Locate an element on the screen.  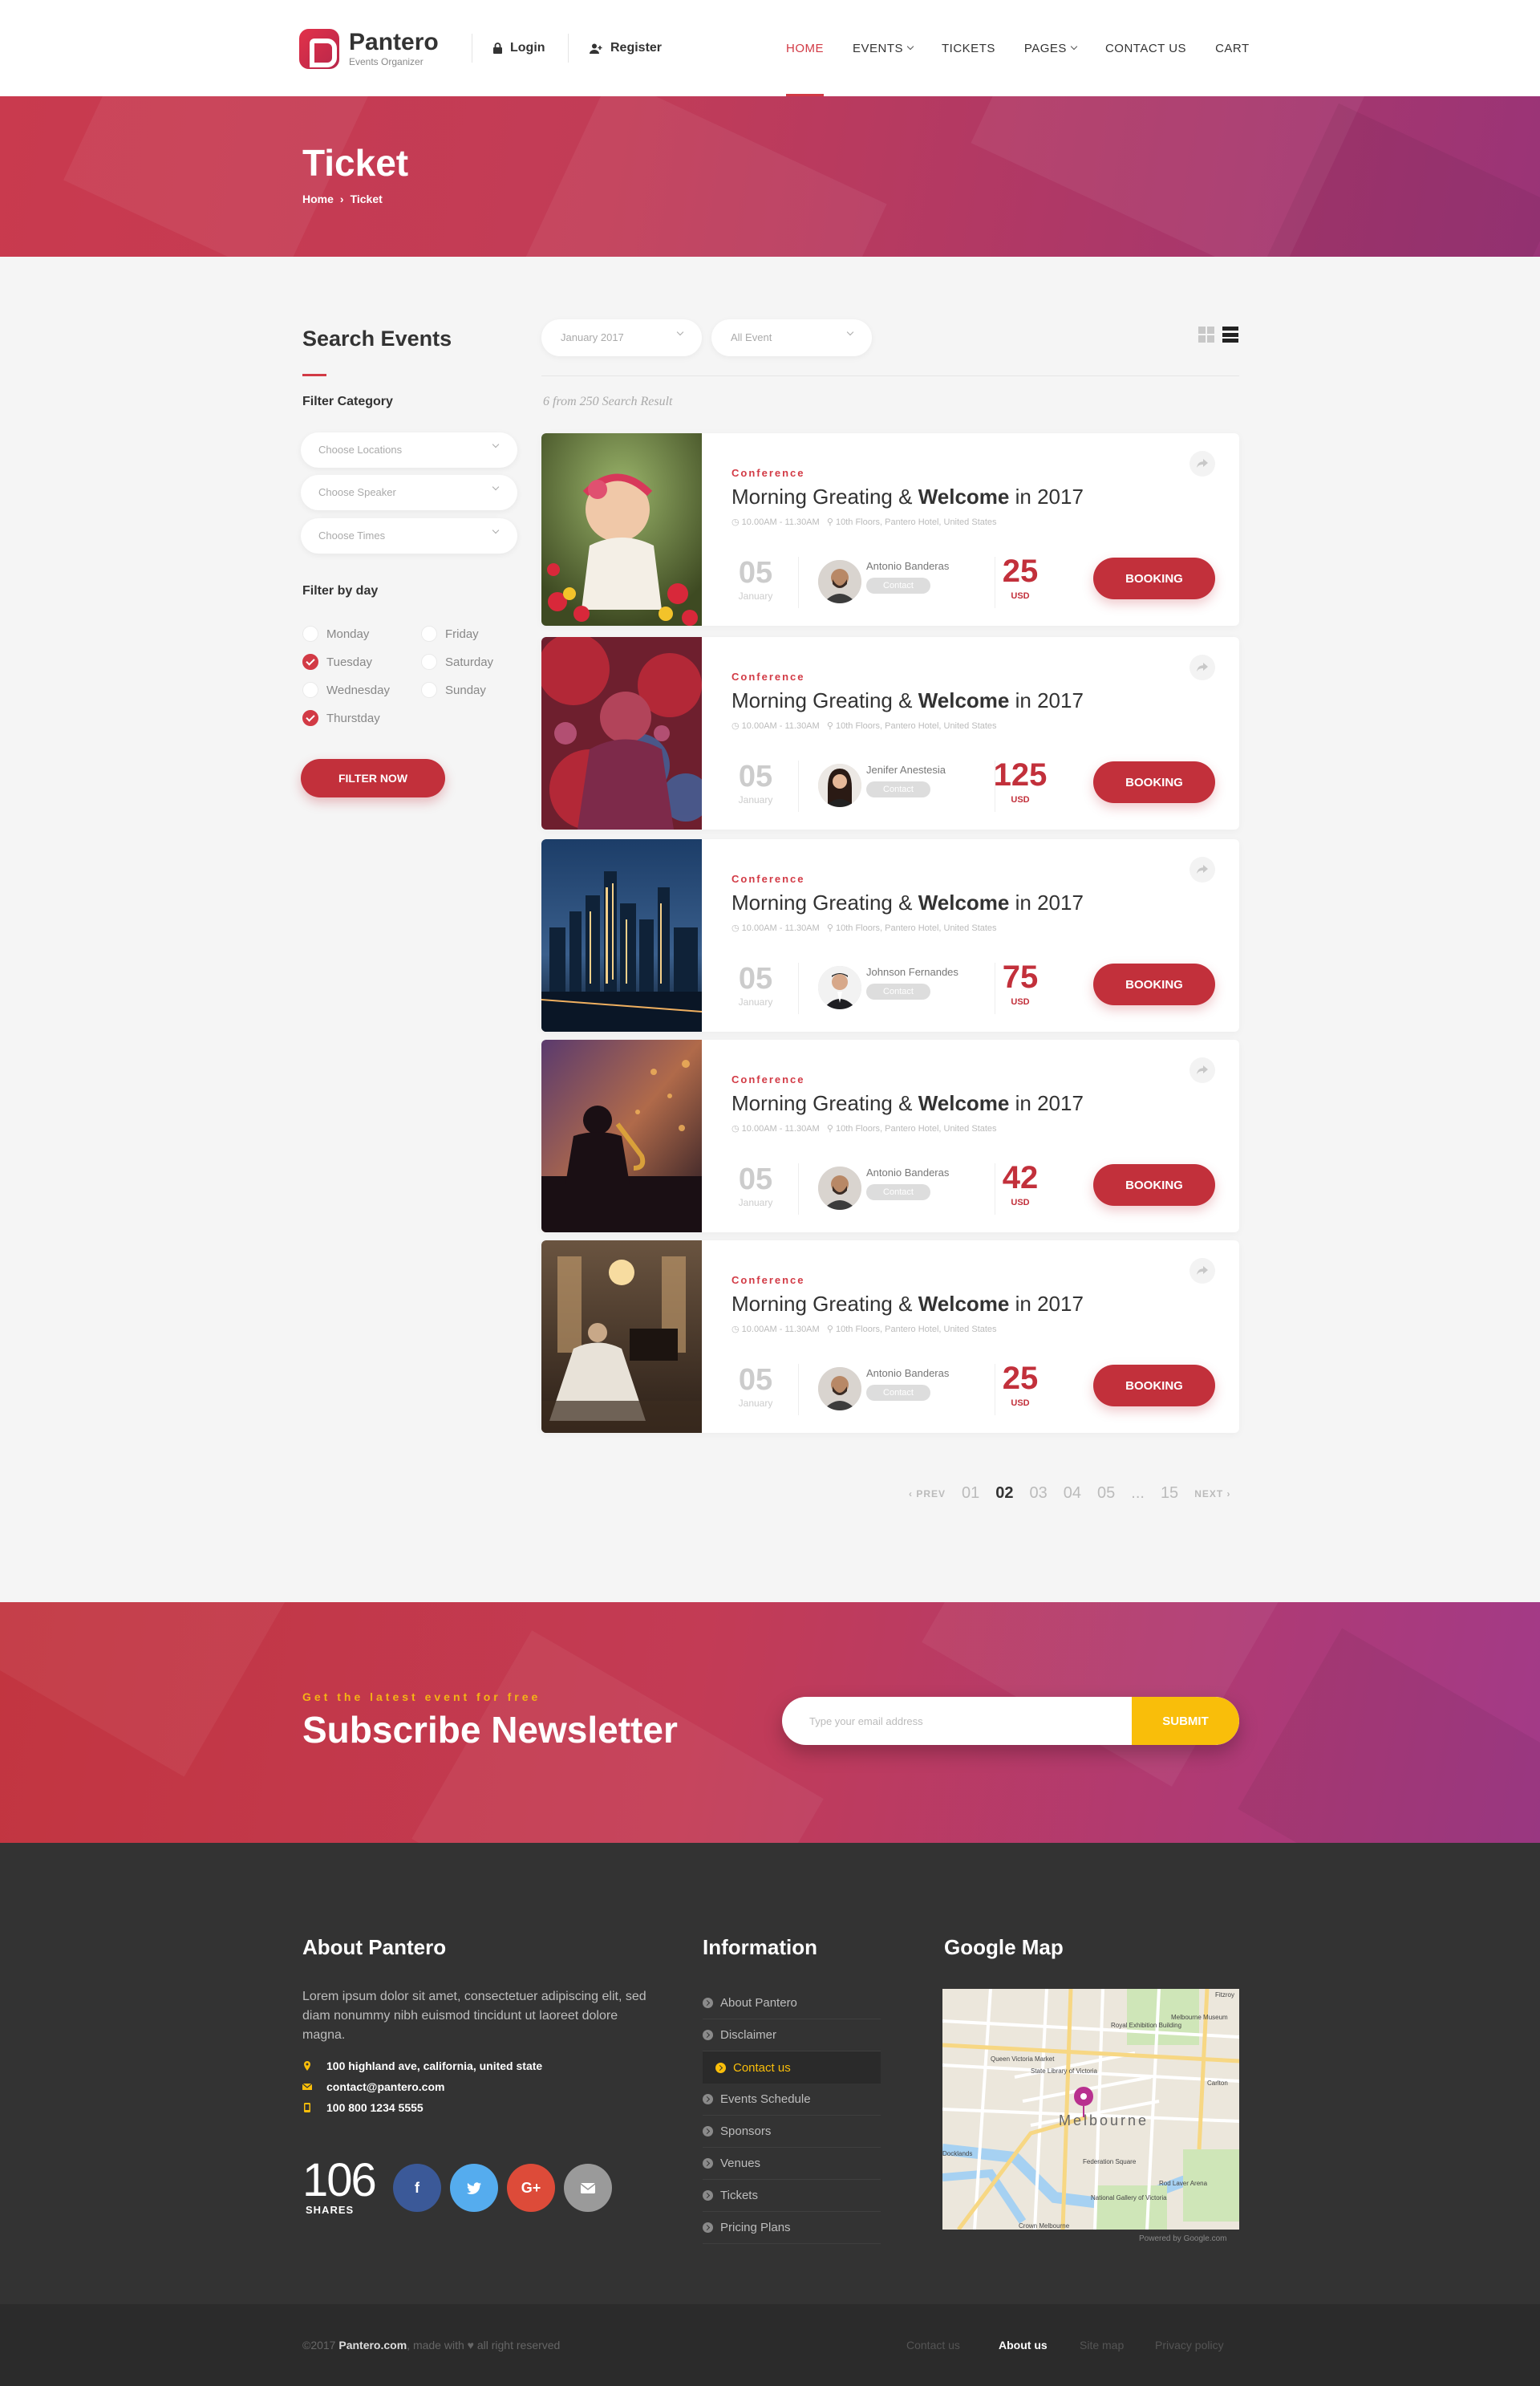
nav-item-cart: CART is located at coordinates (1232, 48).